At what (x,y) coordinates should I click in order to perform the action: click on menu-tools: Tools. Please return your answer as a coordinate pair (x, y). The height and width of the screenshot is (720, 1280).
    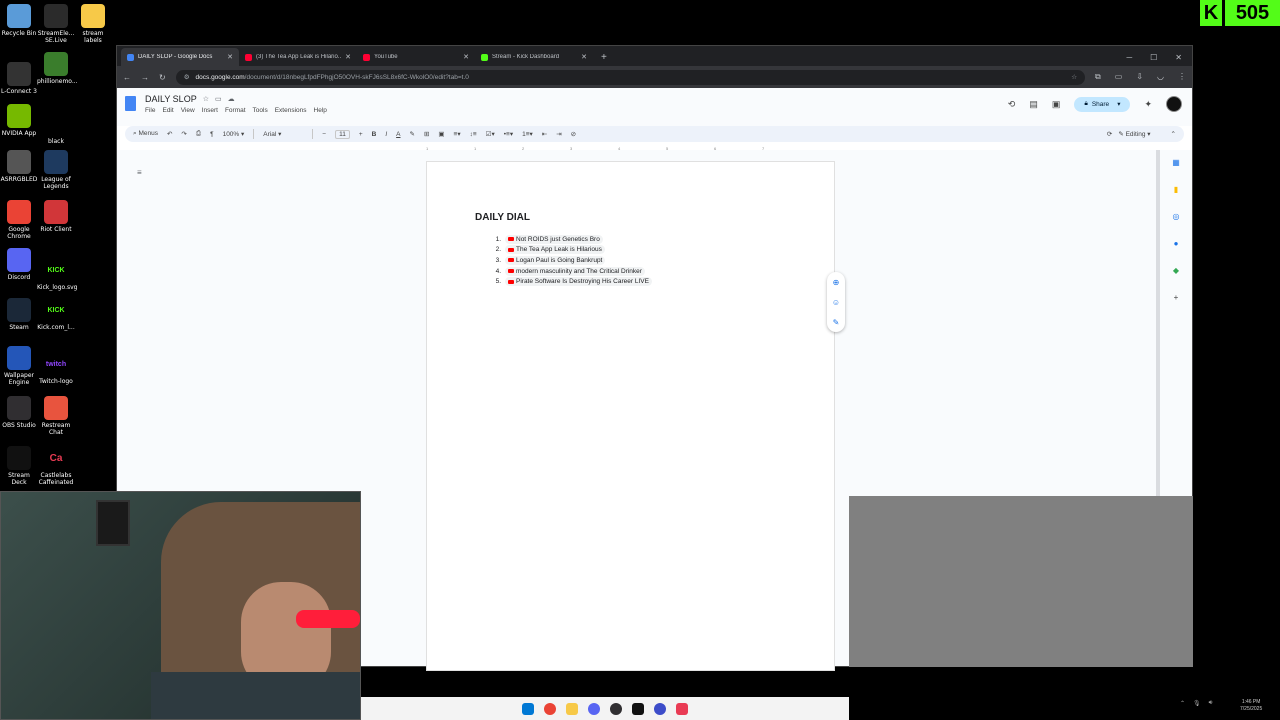
    Looking at the image, I should click on (260, 110).